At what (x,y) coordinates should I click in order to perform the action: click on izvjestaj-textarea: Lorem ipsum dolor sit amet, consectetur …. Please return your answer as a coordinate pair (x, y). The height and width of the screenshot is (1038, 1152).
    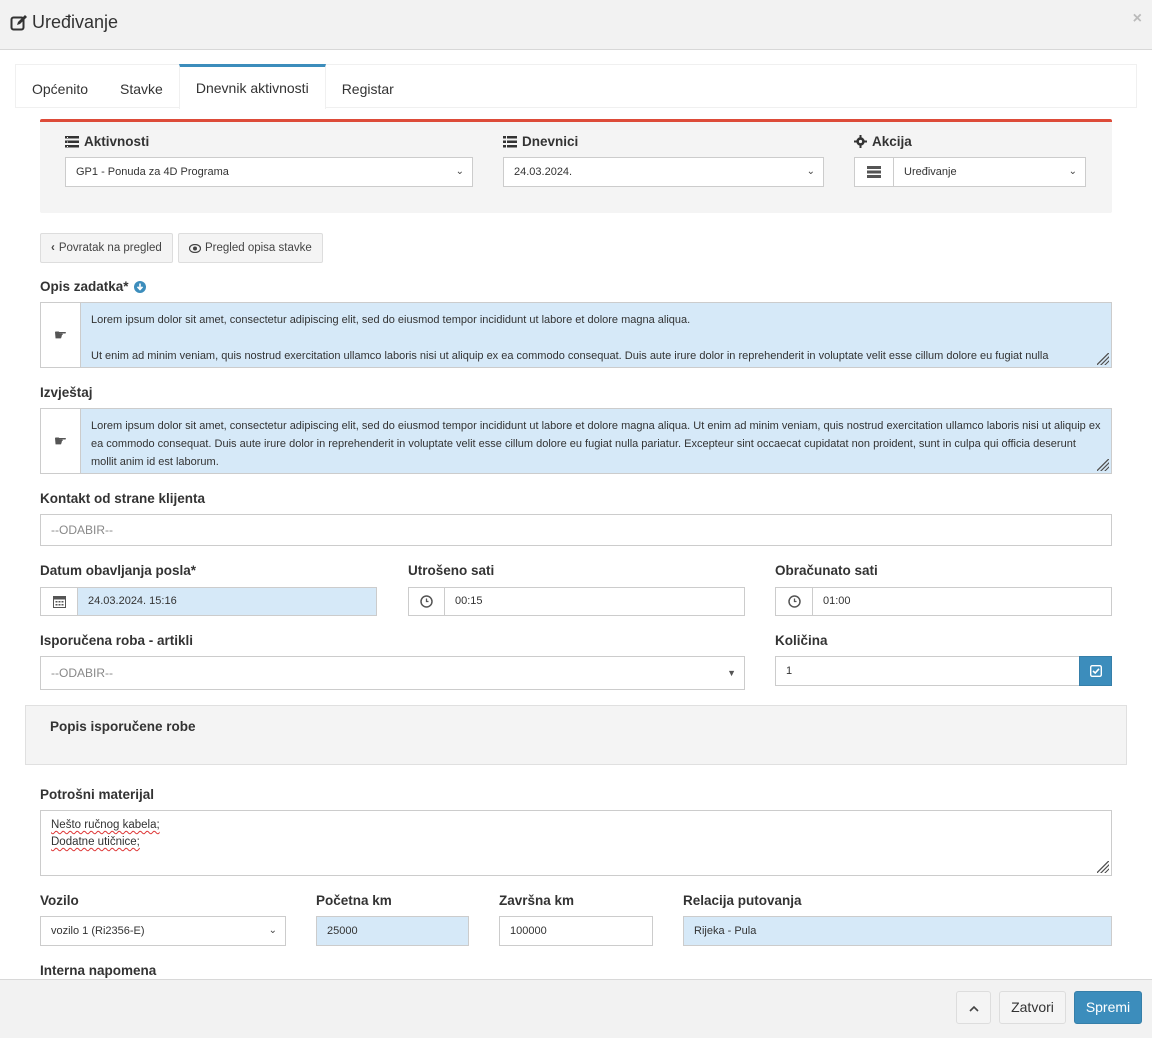
    Looking at the image, I should click on (596, 441).